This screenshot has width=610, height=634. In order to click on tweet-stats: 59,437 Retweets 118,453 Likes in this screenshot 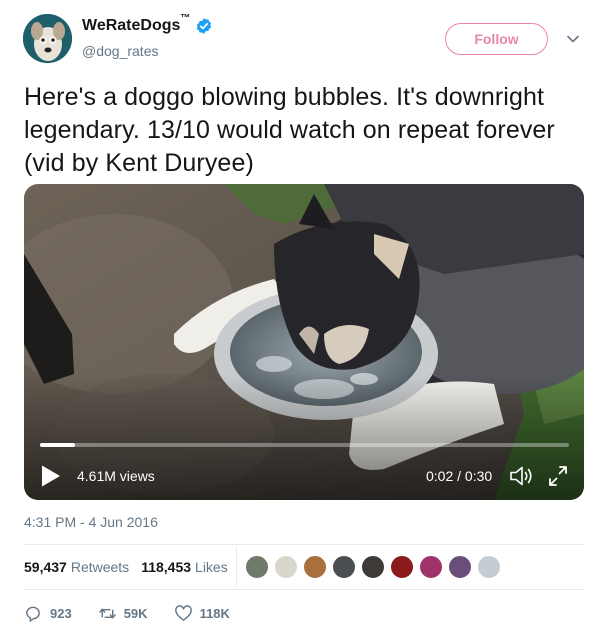, I will do `click(132, 567)`.